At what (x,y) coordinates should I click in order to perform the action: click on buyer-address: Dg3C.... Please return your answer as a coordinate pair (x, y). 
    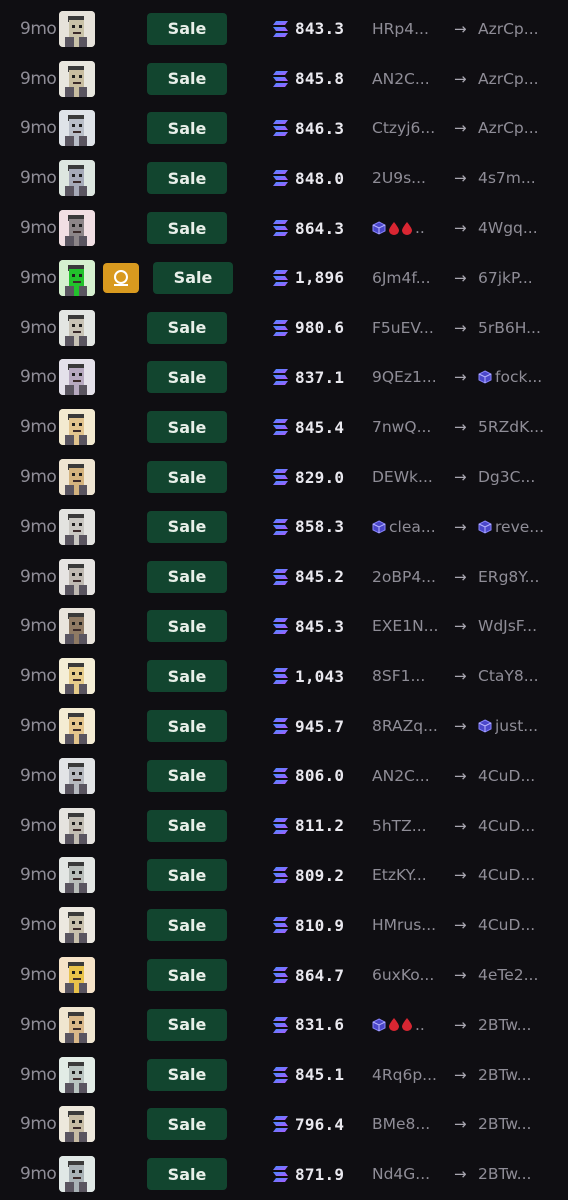
    Looking at the image, I should click on (516, 477).